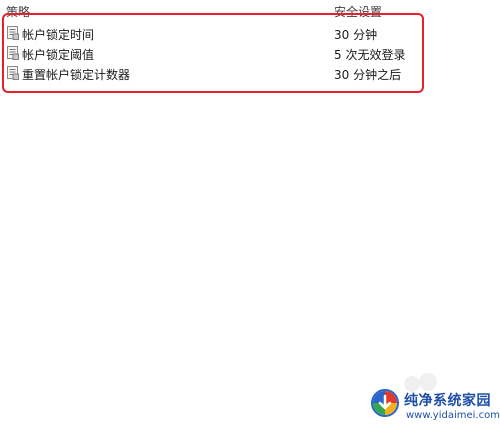 The image size is (500, 428). What do you see at coordinates (215, 53) in the screenshot?
I see `table-row: 帐户锁定阈值 5 次无效登录` at bounding box center [215, 53].